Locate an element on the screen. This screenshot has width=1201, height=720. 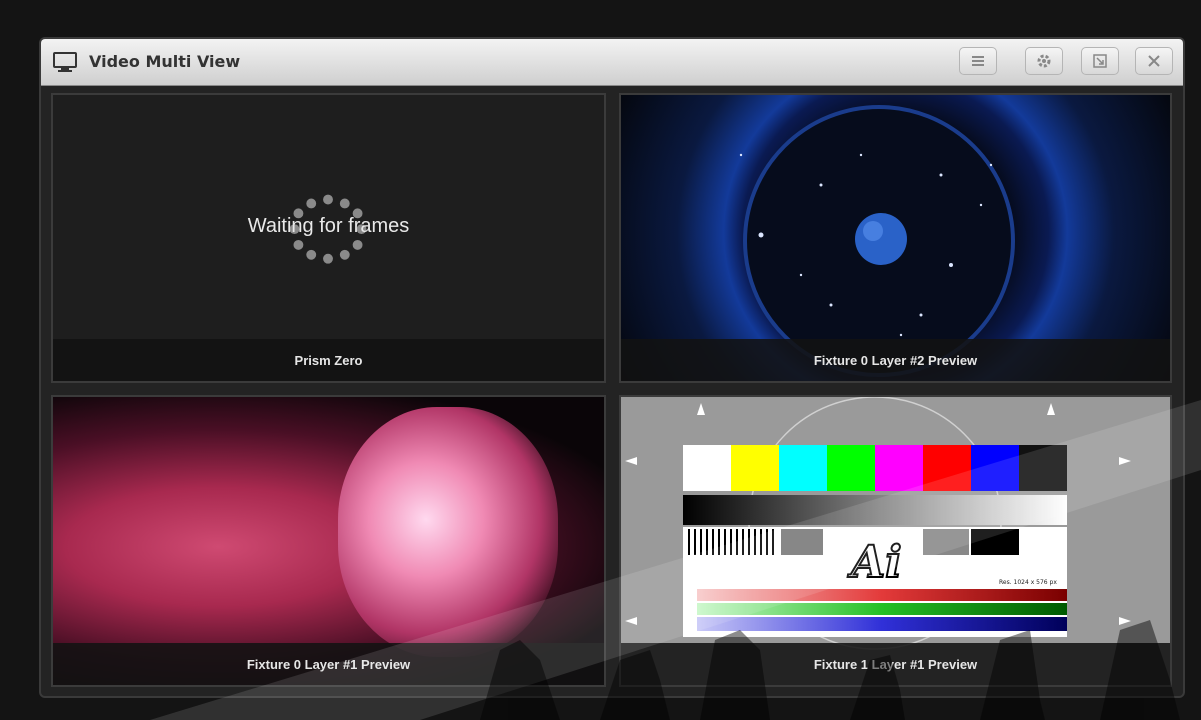
settings-button is located at coordinates (1044, 61).